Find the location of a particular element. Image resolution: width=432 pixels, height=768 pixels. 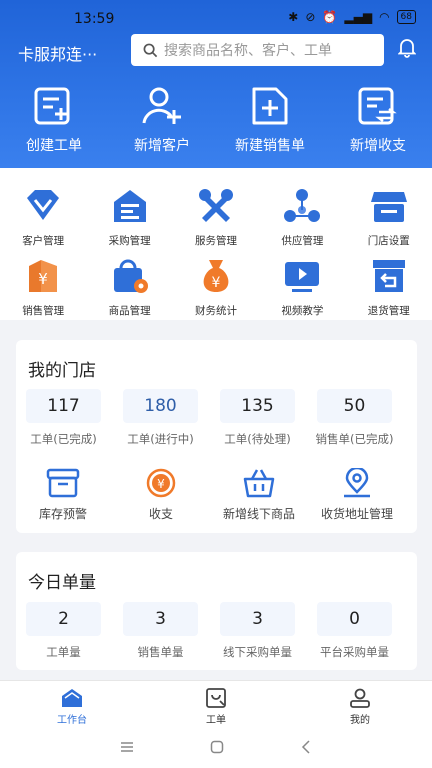

grid-row: ¥ 销售管理 商品管理 ¥ 财务统计 视频教学 退货管理 is located at coordinates (216, 287).